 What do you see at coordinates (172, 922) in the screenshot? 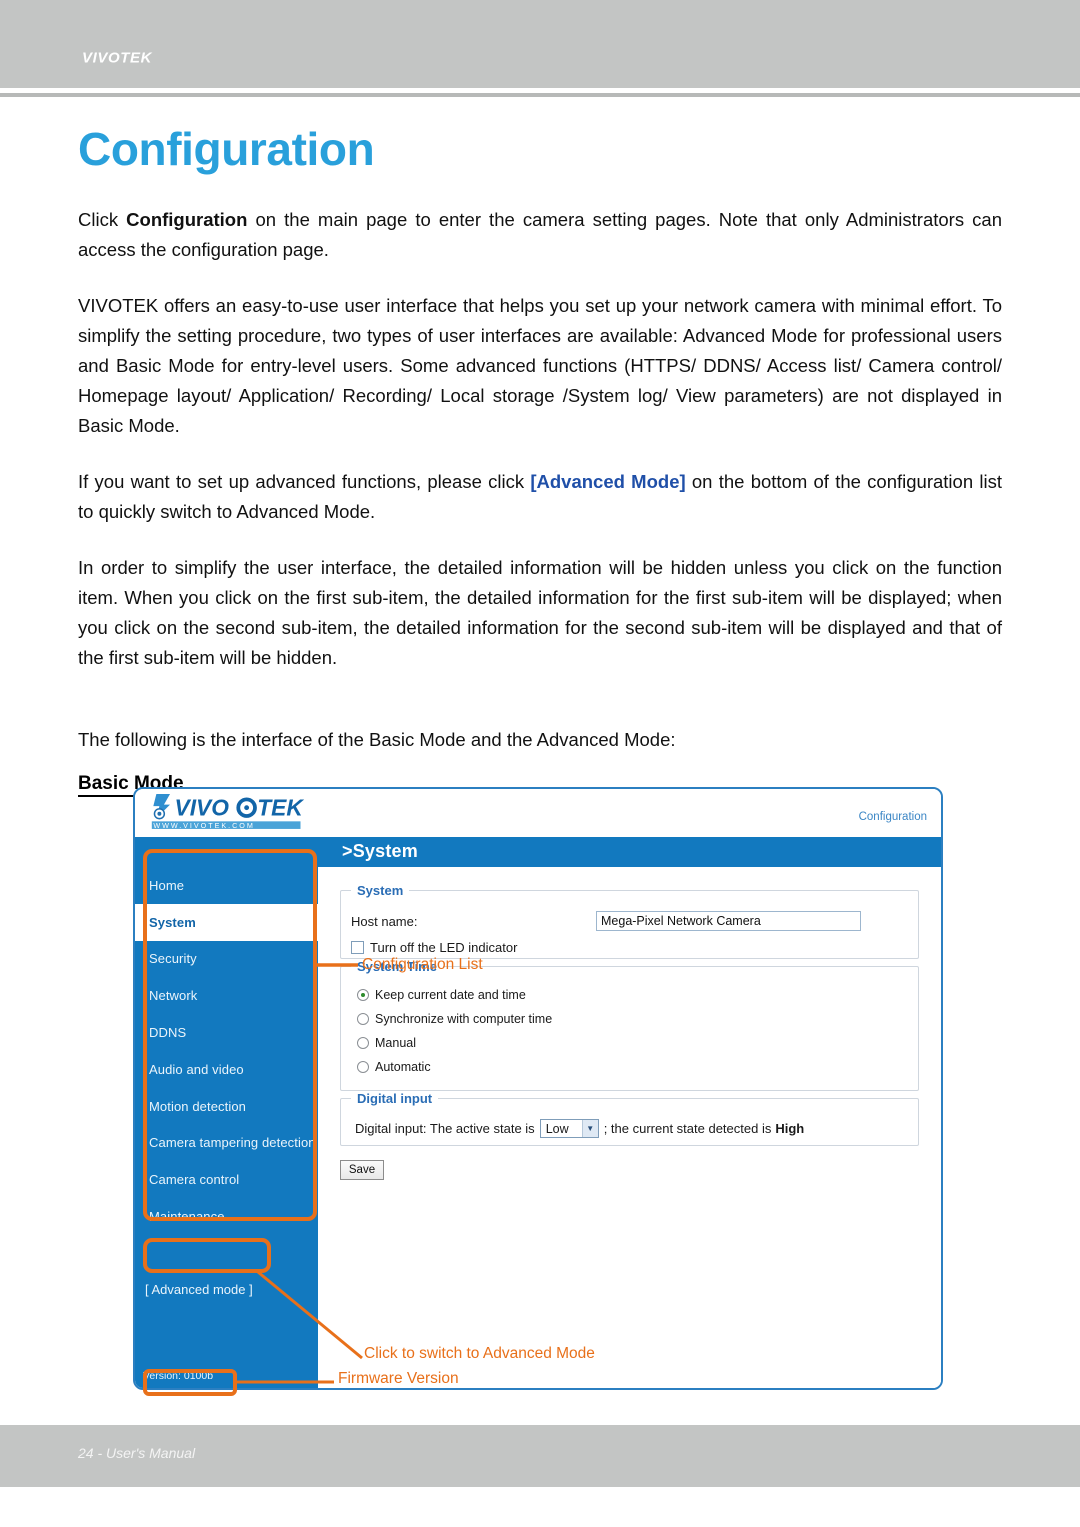
I see `sidebar-item-label: System` at bounding box center [172, 922].